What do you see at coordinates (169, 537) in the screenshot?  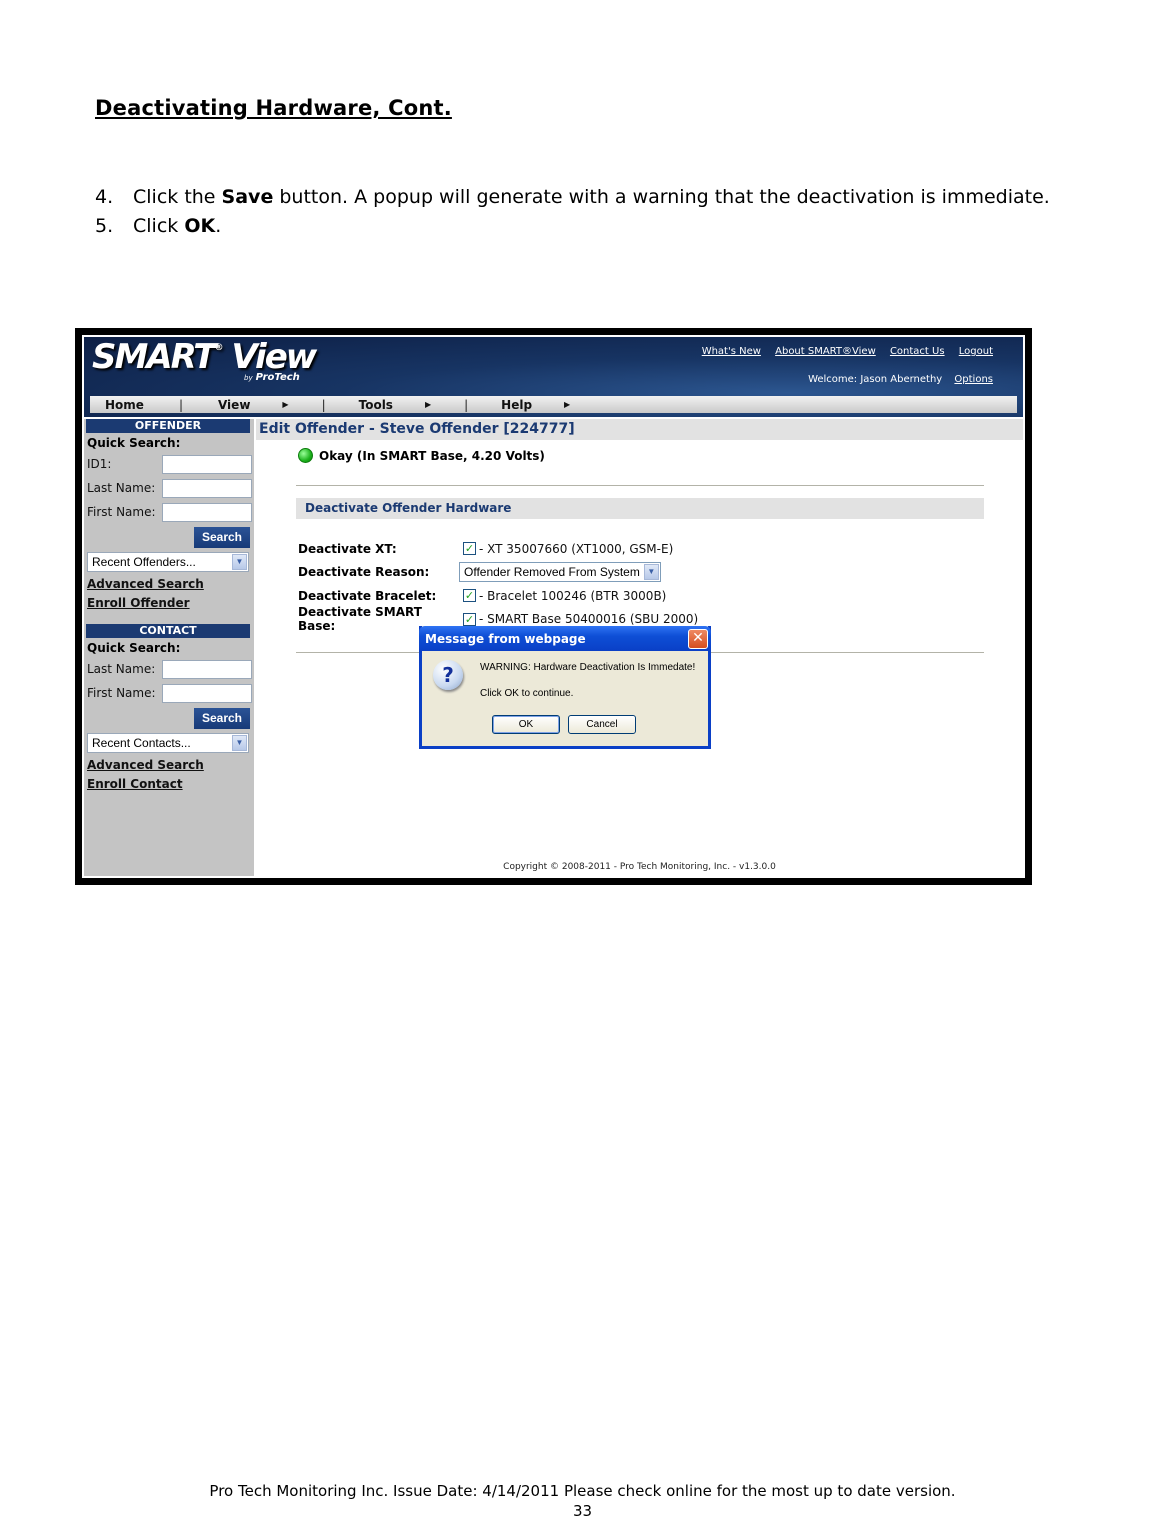 I see `offender-search-row: Search` at bounding box center [169, 537].